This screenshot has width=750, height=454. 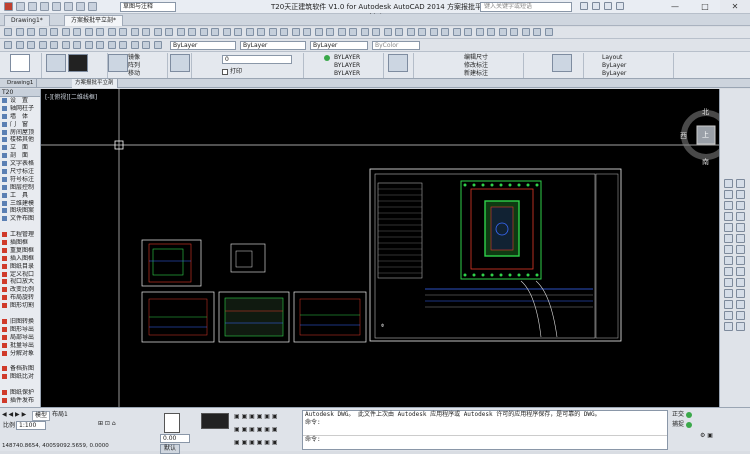 What do you see at coordinates (134, 73) in the screenshot?
I see `move-tool: 移动` at bounding box center [134, 73].